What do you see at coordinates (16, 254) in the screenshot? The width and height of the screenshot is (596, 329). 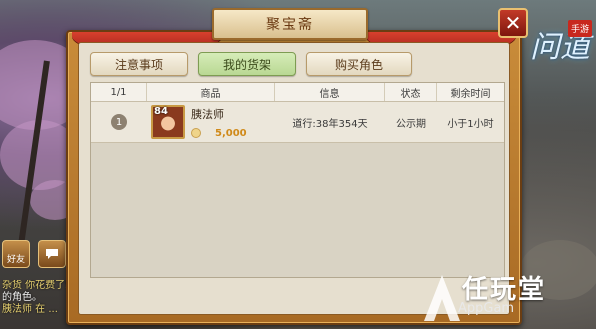 I see `friends-button: 好友` at bounding box center [16, 254].